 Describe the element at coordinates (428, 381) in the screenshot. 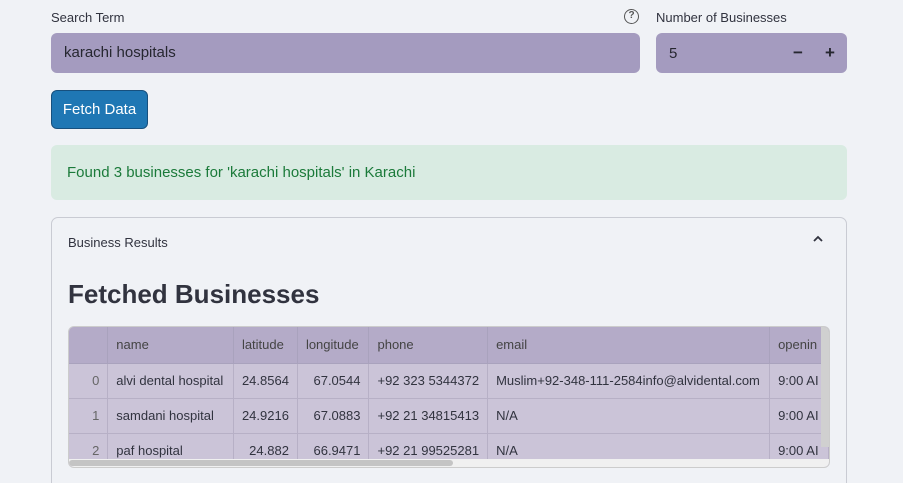

I see `cell-phone: +92 323 5344372` at that location.